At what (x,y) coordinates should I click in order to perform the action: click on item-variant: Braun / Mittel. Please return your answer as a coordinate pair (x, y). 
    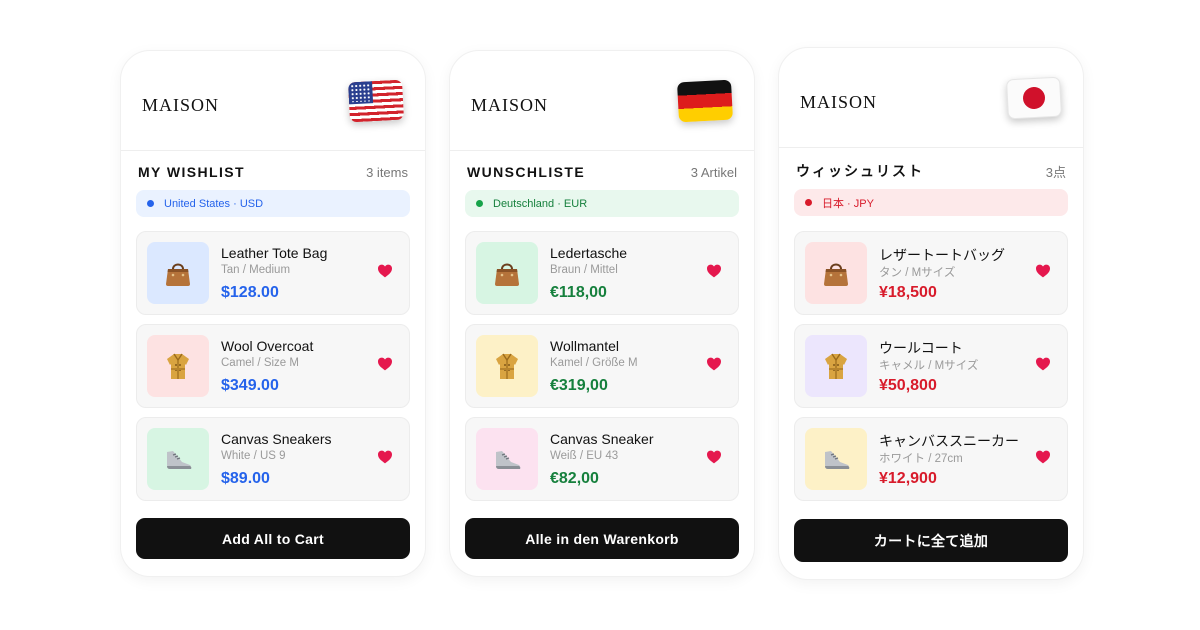
    Looking at the image, I should click on (584, 270).